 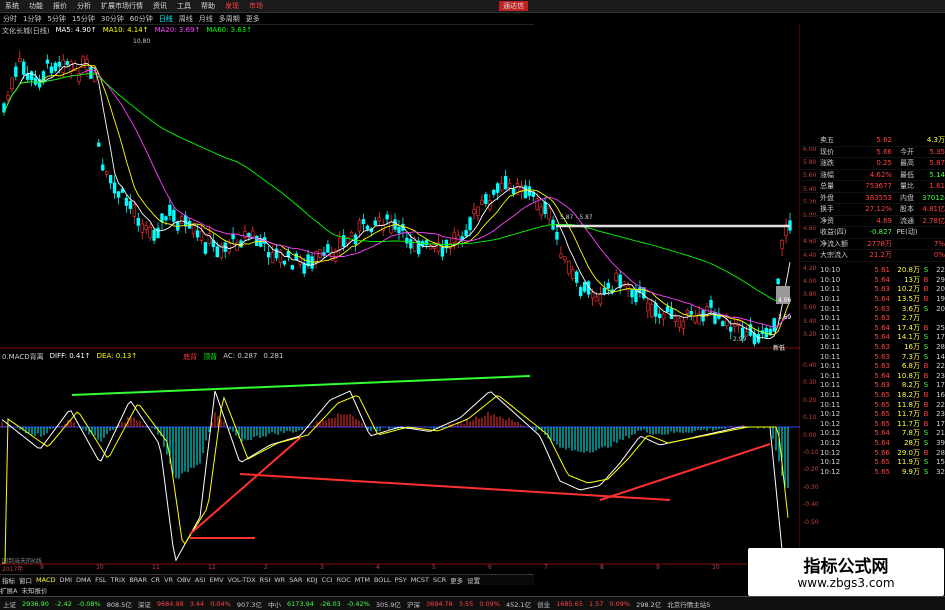 What do you see at coordinates (184, 6) in the screenshot?
I see `menu-tools: 工具` at bounding box center [184, 6].